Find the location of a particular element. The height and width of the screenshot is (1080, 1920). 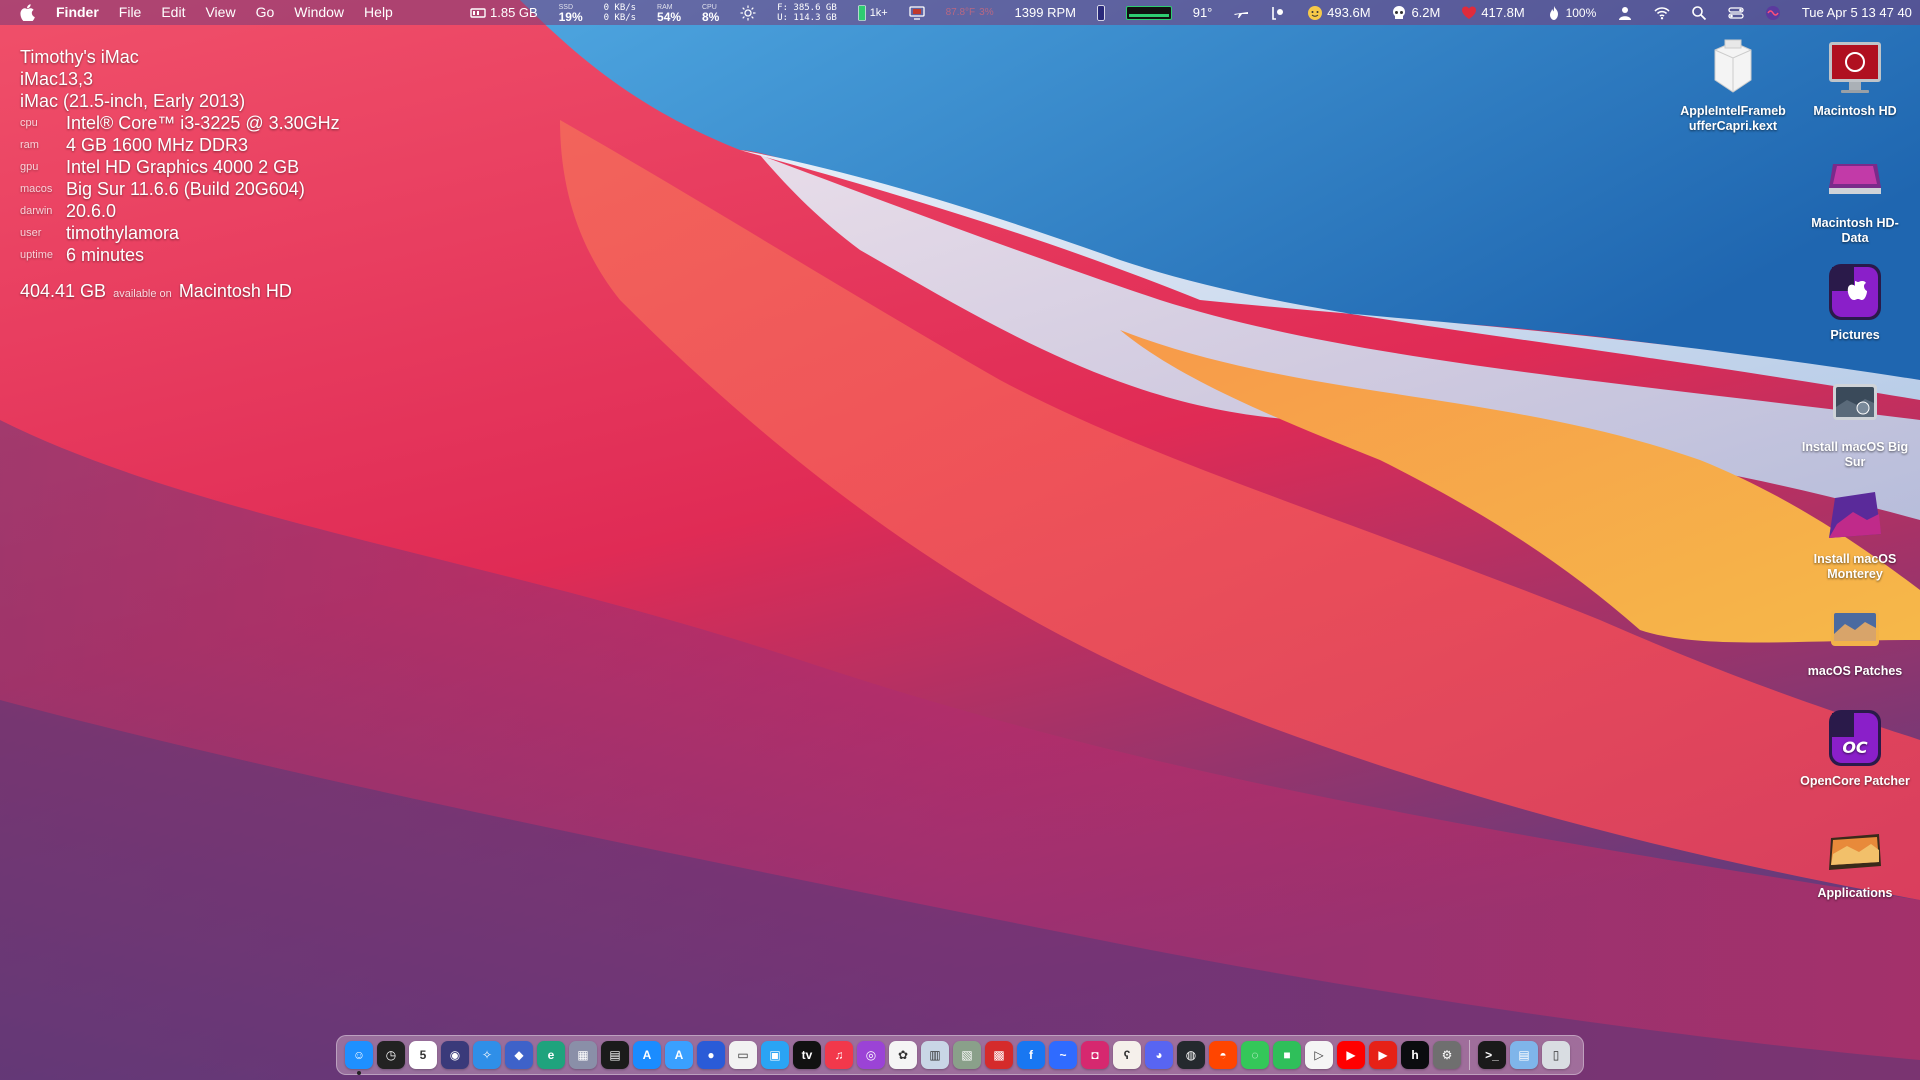

memory-stat: 1.85 GB is located at coordinates (504, 13).